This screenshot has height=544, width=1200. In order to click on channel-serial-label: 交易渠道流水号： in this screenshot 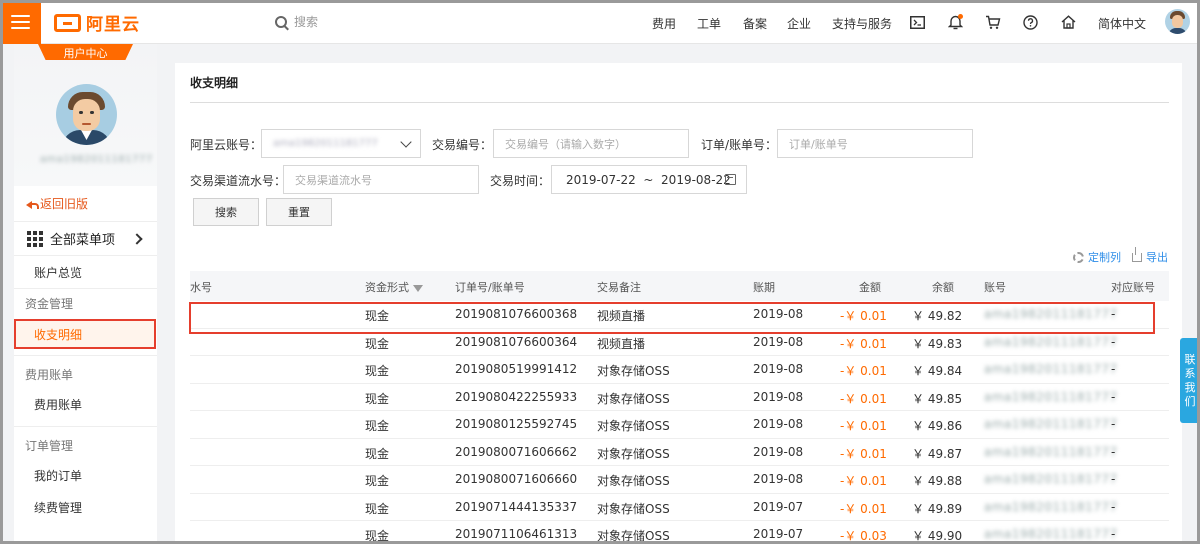, I will do `click(238, 181)`.